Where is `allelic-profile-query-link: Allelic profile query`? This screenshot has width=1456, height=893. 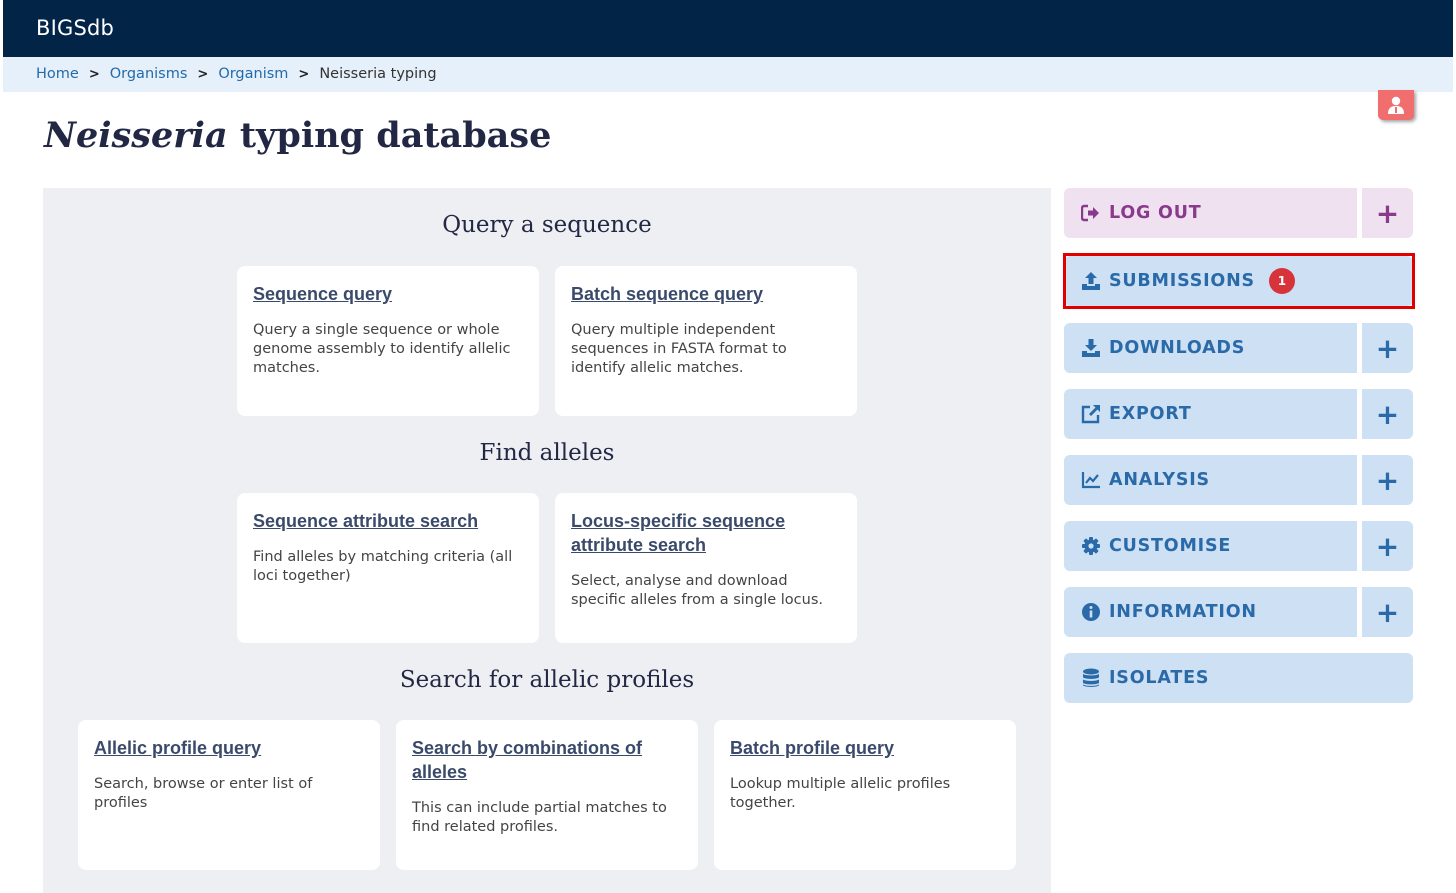 allelic-profile-query-link: Allelic profile query is located at coordinates (229, 748).